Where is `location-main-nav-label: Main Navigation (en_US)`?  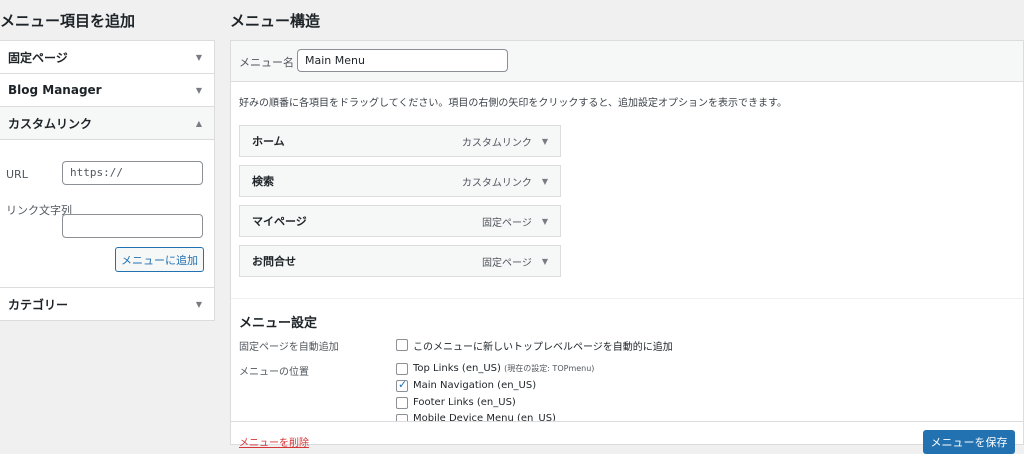 location-main-nav-label: Main Navigation (en_US) is located at coordinates (475, 385).